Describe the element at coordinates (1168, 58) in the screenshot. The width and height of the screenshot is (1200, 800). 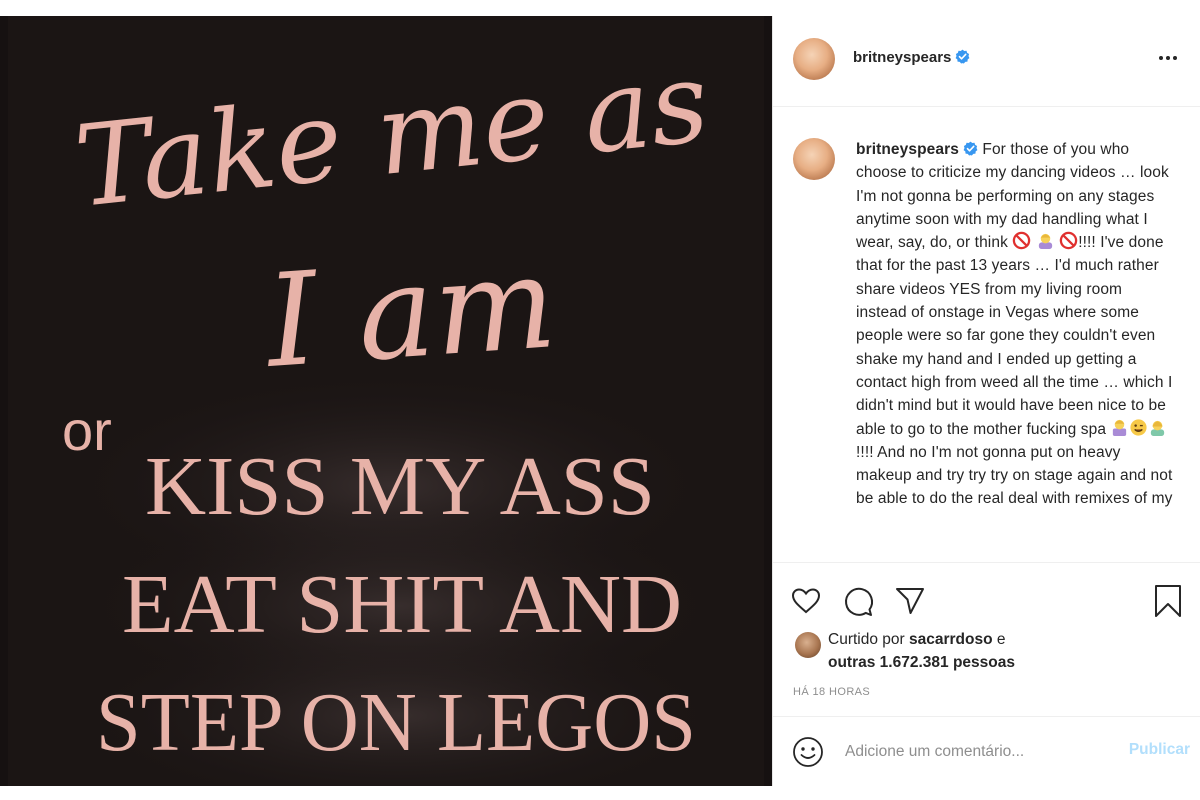
I see `more-options-icon` at that location.